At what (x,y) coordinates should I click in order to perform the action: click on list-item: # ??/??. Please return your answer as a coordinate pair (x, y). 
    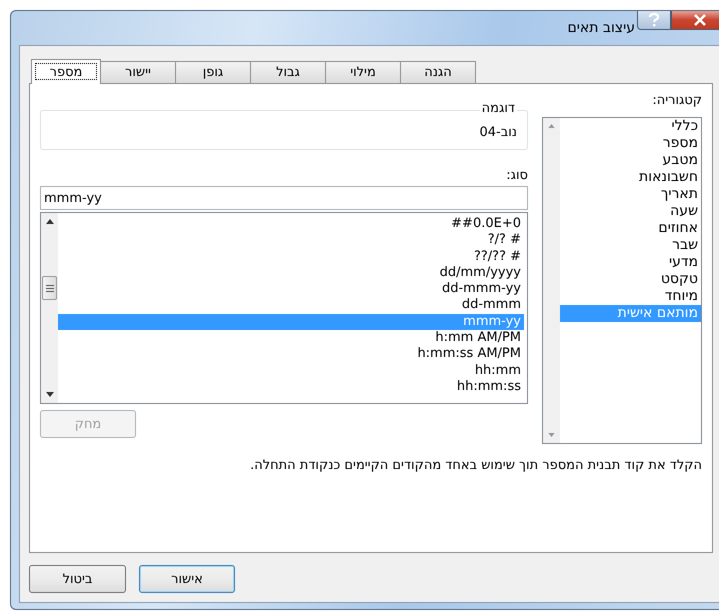
    Looking at the image, I should click on (291, 256).